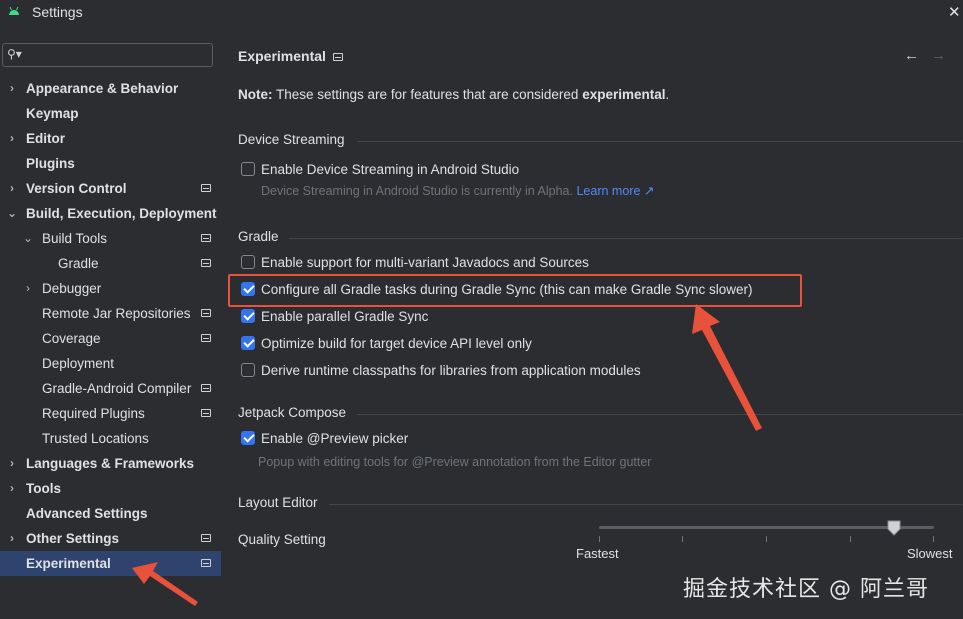 This screenshot has width=963, height=619. What do you see at coordinates (52, 113) in the screenshot?
I see `sidebar-item-label: Keymap` at bounding box center [52, 113].